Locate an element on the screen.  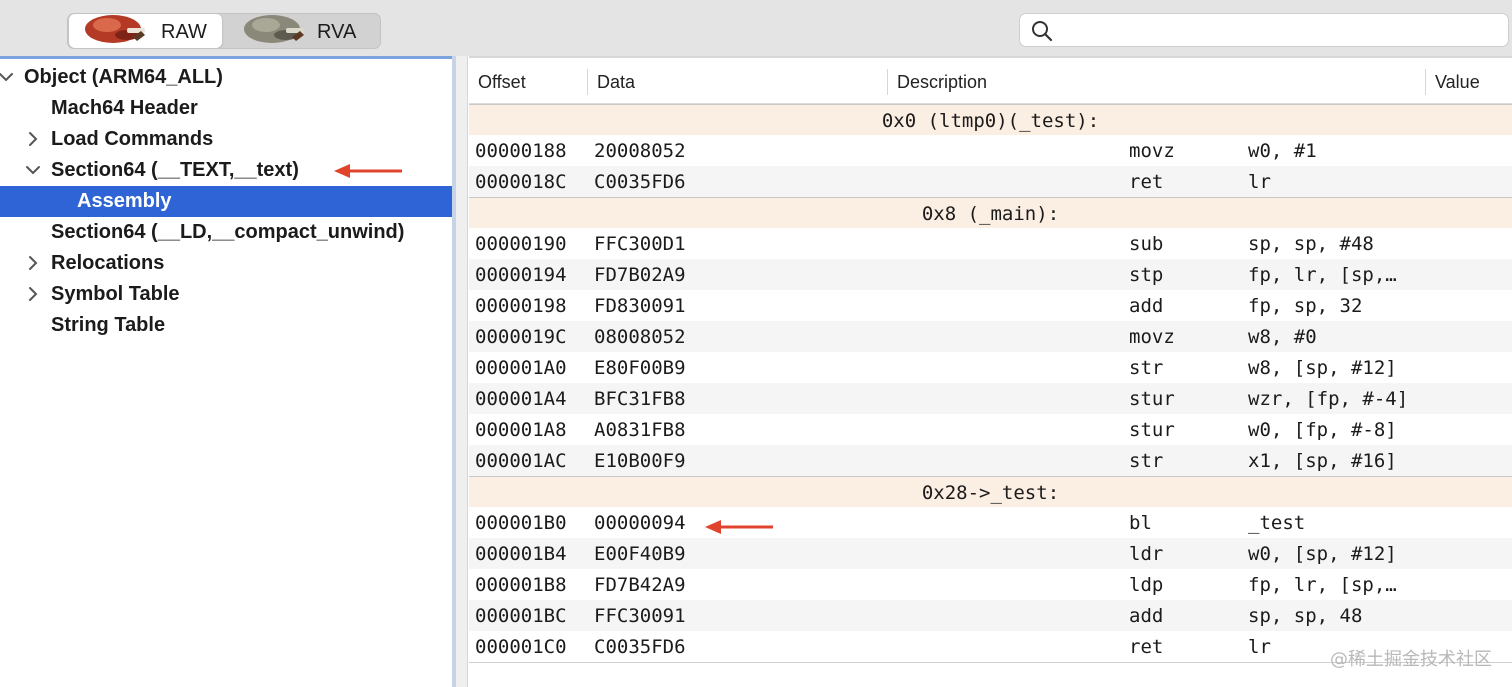
table-row: 000001A4 BFC31FB8 stur wzr, [fp, #-4] is located at coordinates (990, 398).